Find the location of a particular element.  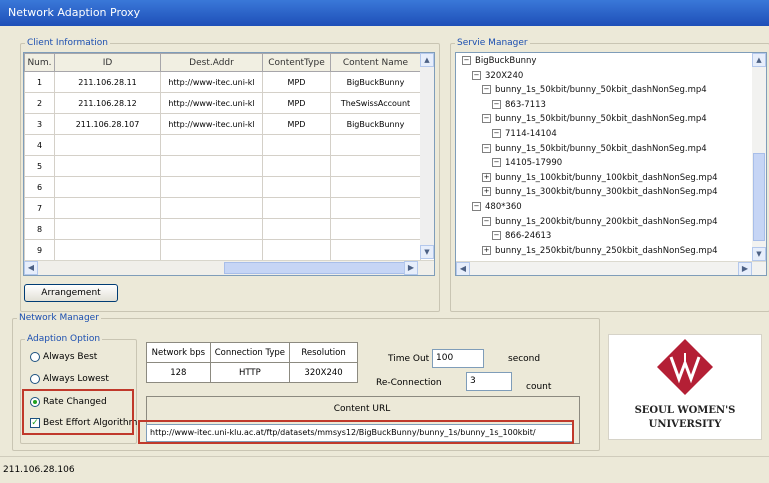

column-header-num: Num. is located at coordinates (39, 62).